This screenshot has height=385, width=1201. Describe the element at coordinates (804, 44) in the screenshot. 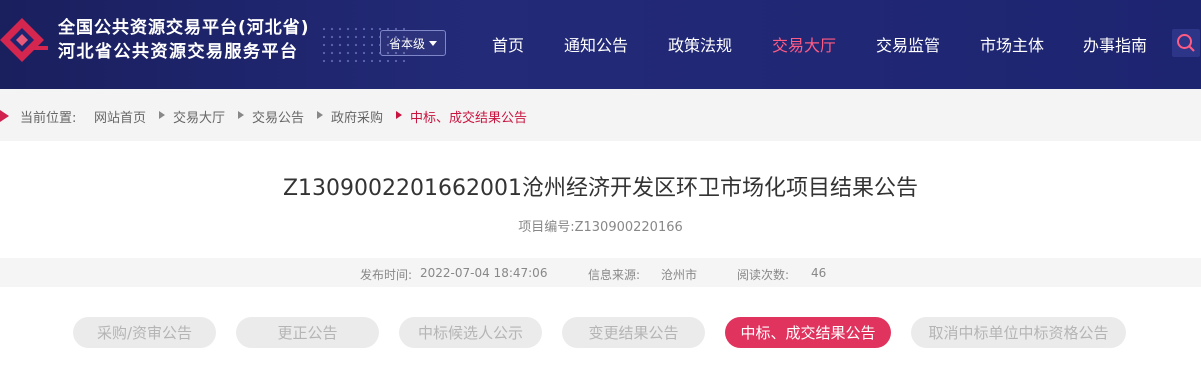

I see `nav-item-trading-hall: 交易大厅` at that location.